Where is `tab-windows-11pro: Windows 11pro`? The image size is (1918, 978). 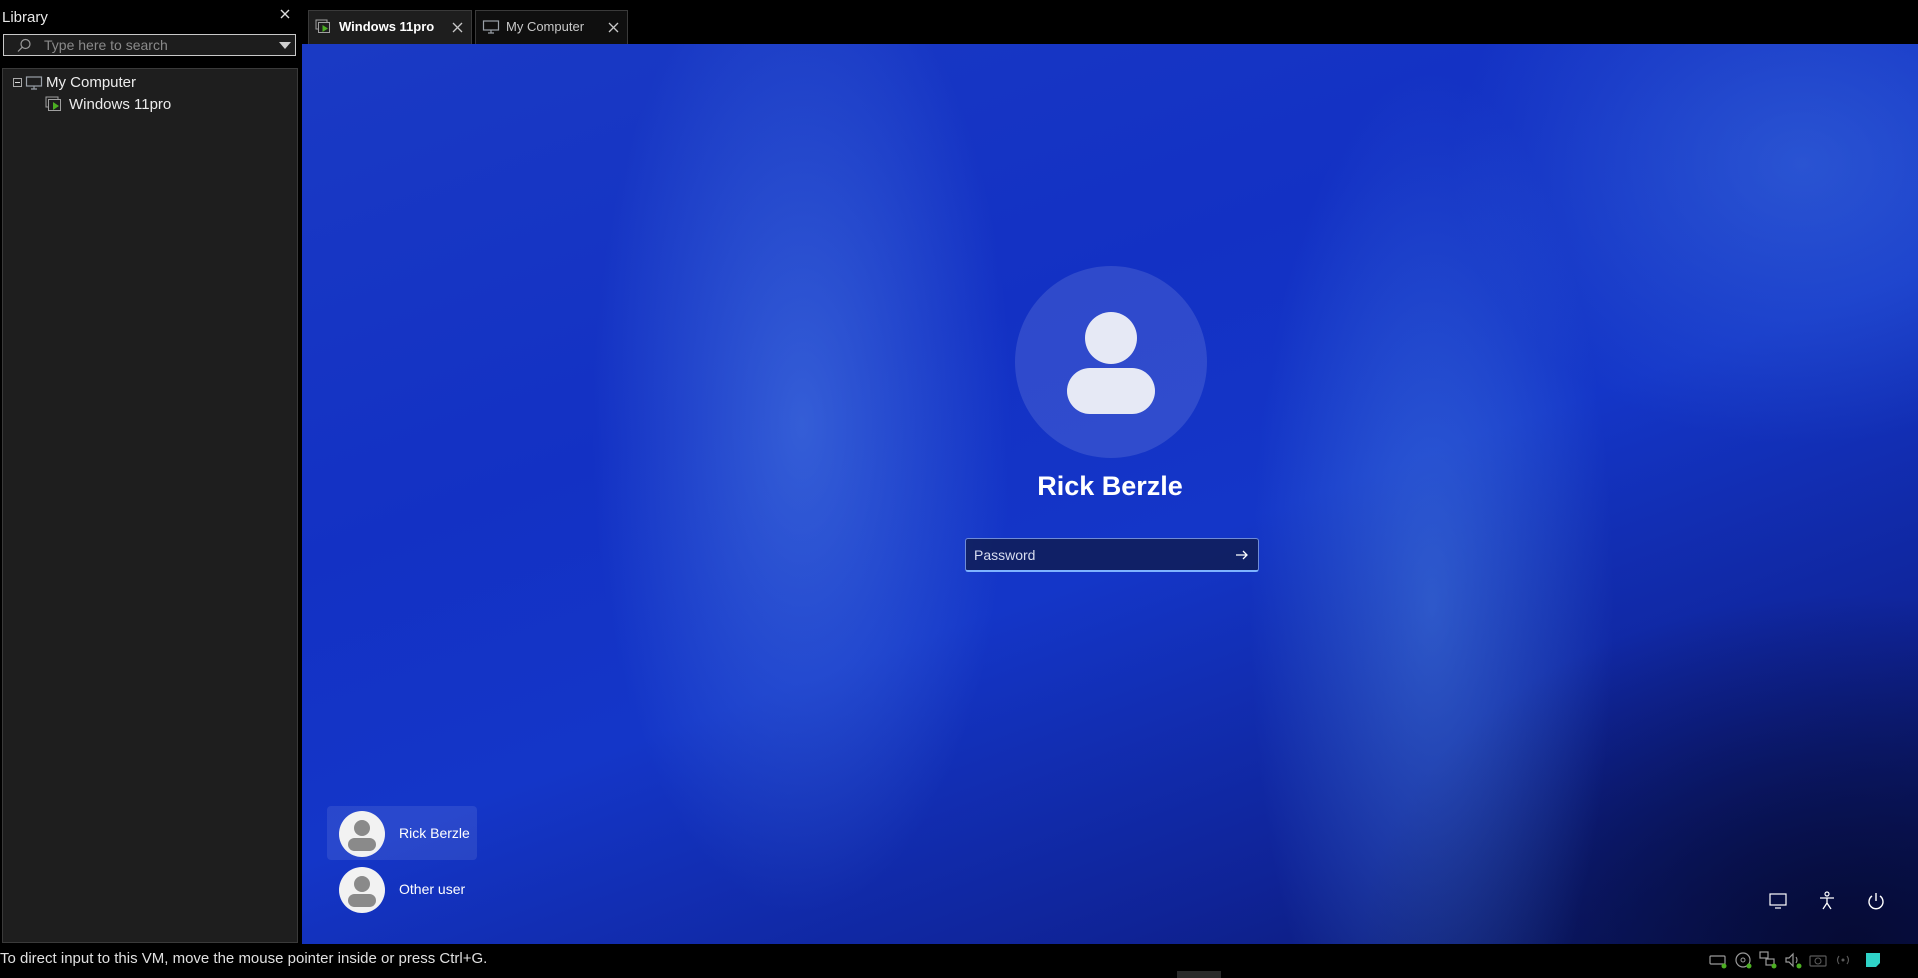
tab-windows-11pro: Windows 11pro is located at coordinates (390, 27).